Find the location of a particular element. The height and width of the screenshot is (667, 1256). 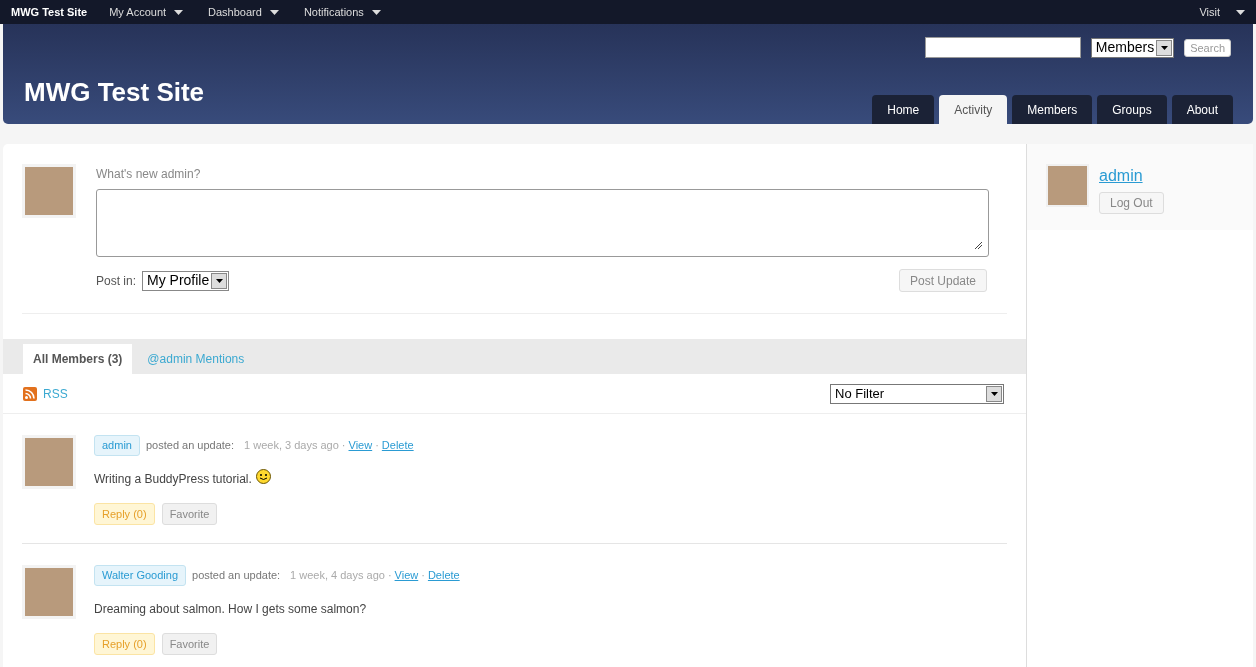

activity-time: 1 week, 3 days ago is located at coordinates (291, 446).